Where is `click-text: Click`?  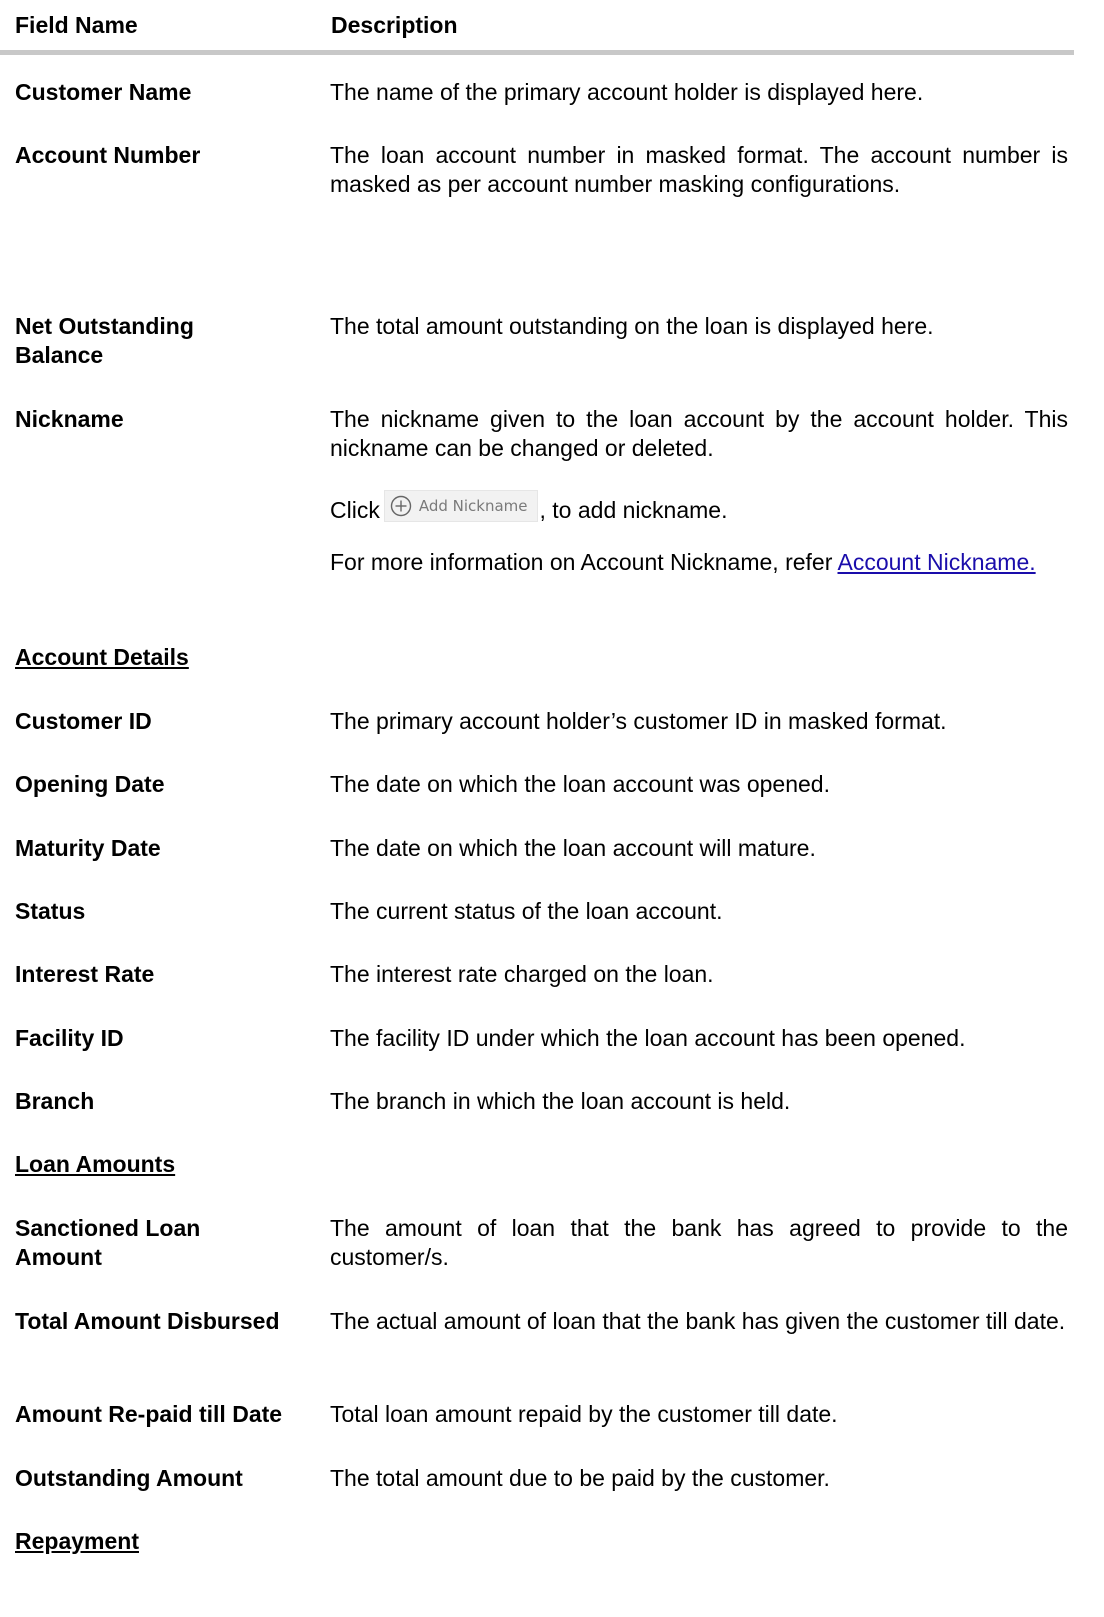
click-text: Click is located at coordinates (355, 510).